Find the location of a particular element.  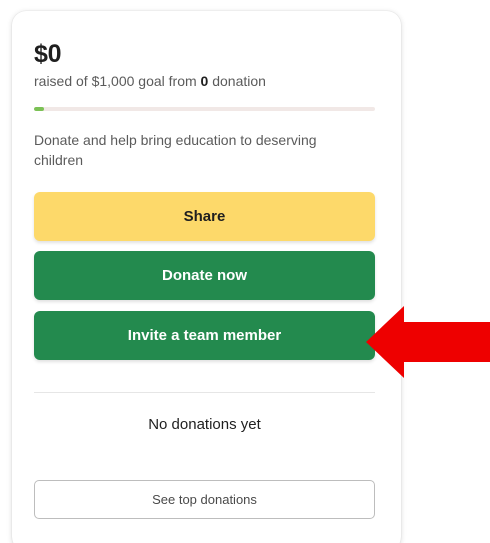

share-button: Share is located at coordinates (204, 216).